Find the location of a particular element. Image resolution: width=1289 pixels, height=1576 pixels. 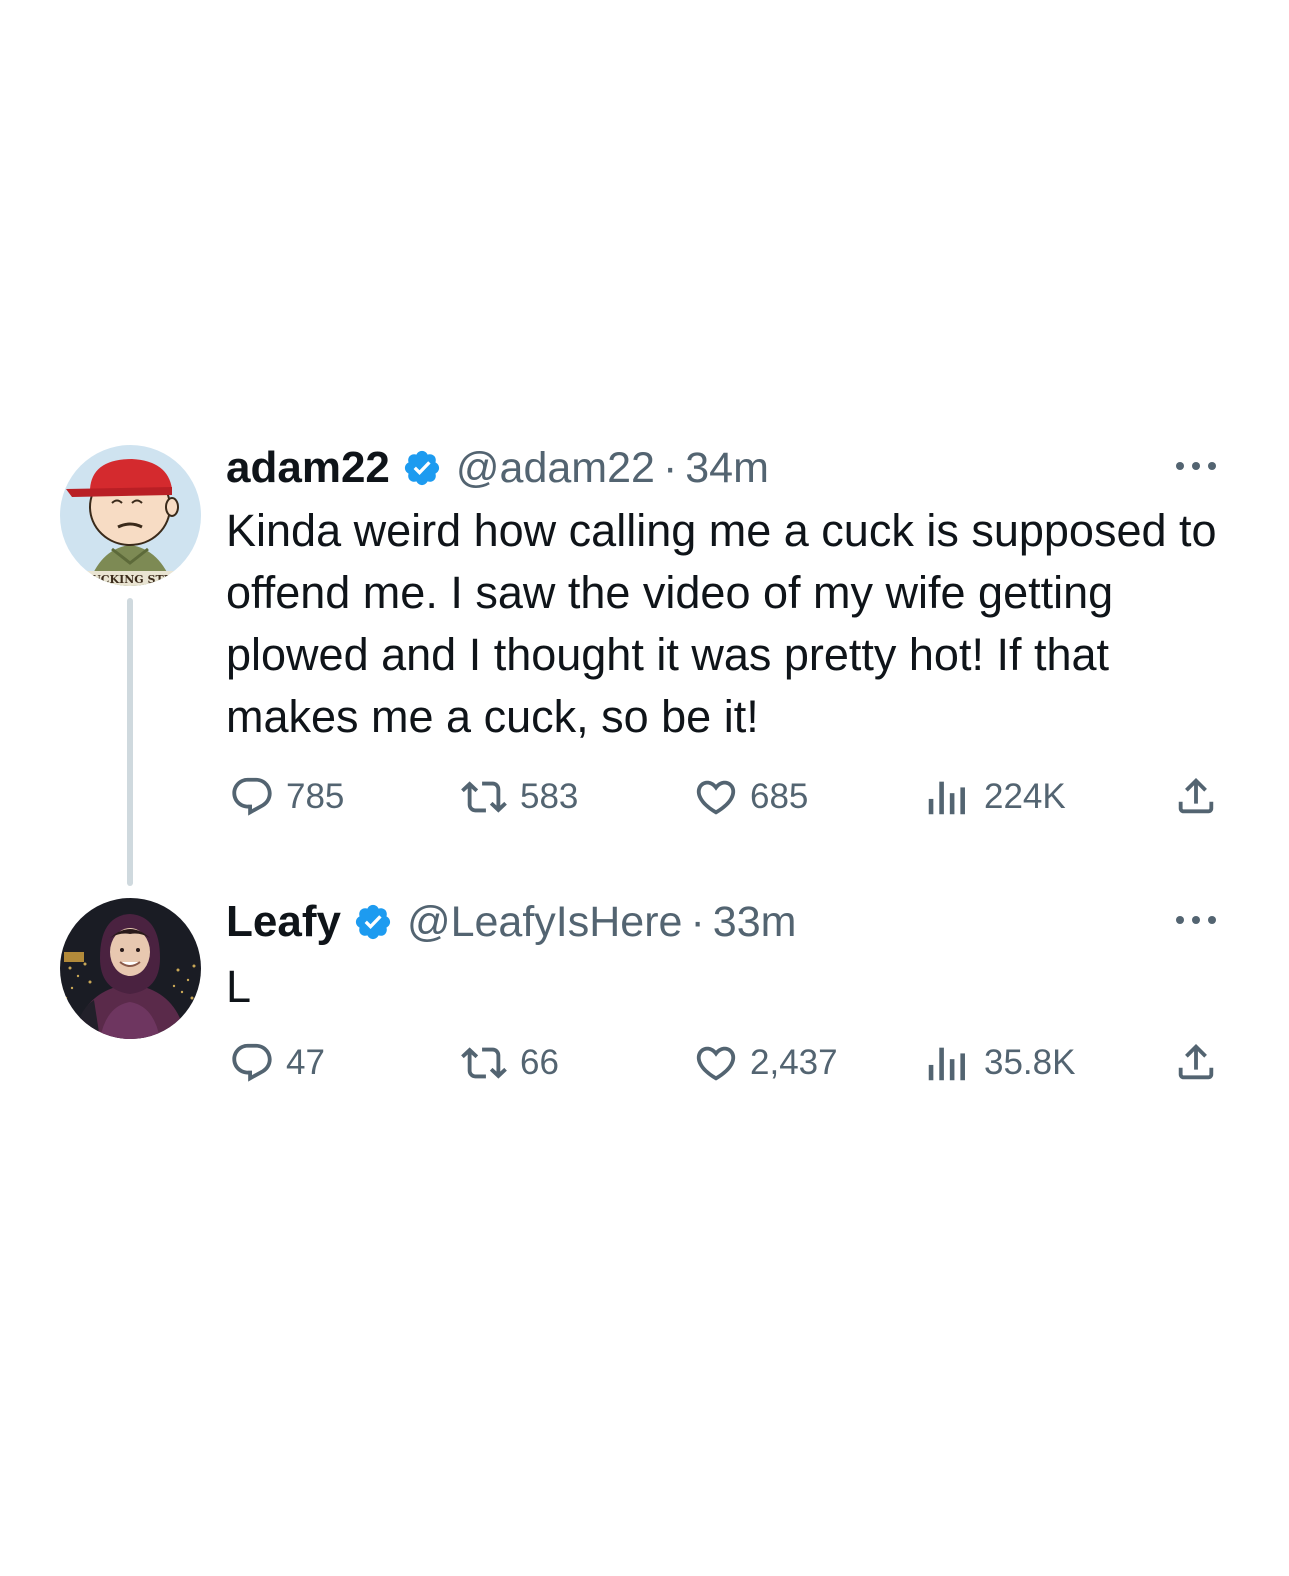

reply-count: 785 is located at coordinates (315, 796).